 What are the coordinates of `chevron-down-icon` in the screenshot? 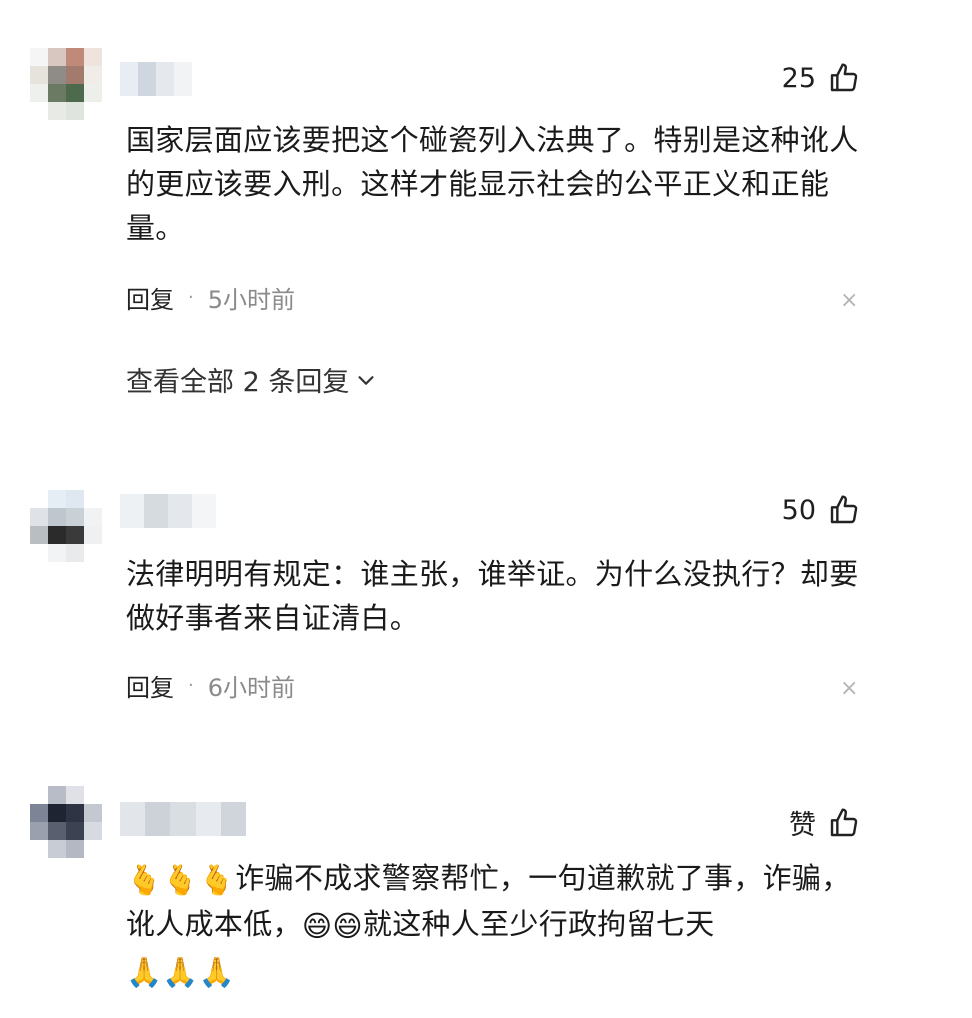 It's located at (366, 380).